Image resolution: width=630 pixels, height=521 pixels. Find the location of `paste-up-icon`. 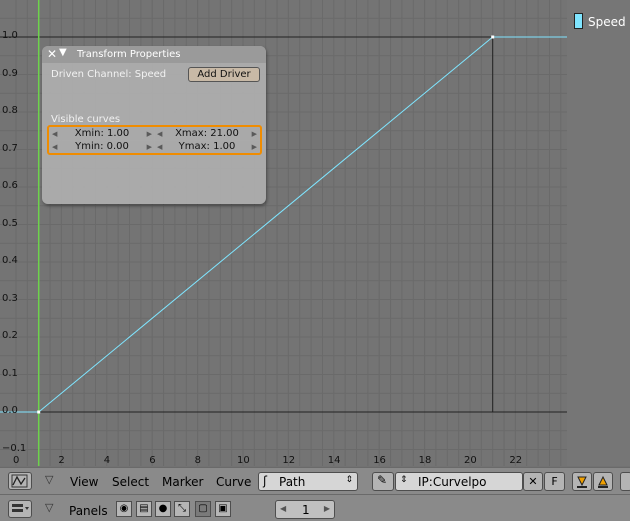

paste-up-icon is located at coordinates (603, 481).